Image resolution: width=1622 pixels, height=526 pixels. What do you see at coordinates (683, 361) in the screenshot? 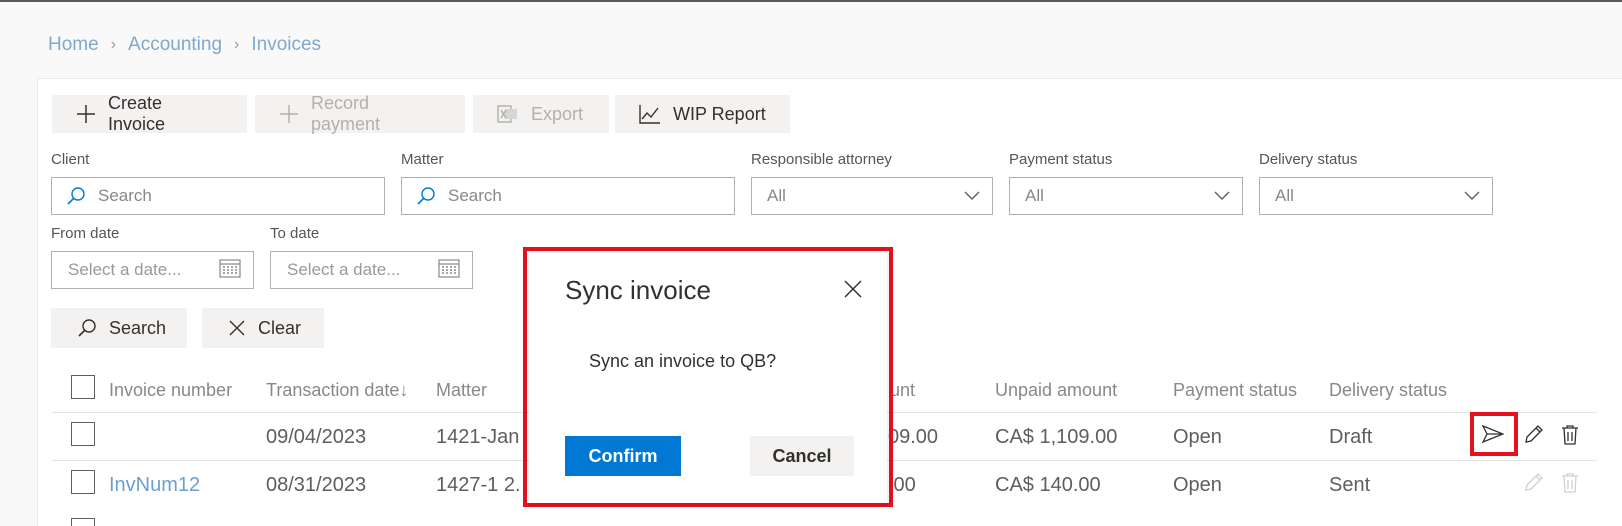
I see `dialog-message: Sync an invoice to QB?` at bounding box center [683, 361].